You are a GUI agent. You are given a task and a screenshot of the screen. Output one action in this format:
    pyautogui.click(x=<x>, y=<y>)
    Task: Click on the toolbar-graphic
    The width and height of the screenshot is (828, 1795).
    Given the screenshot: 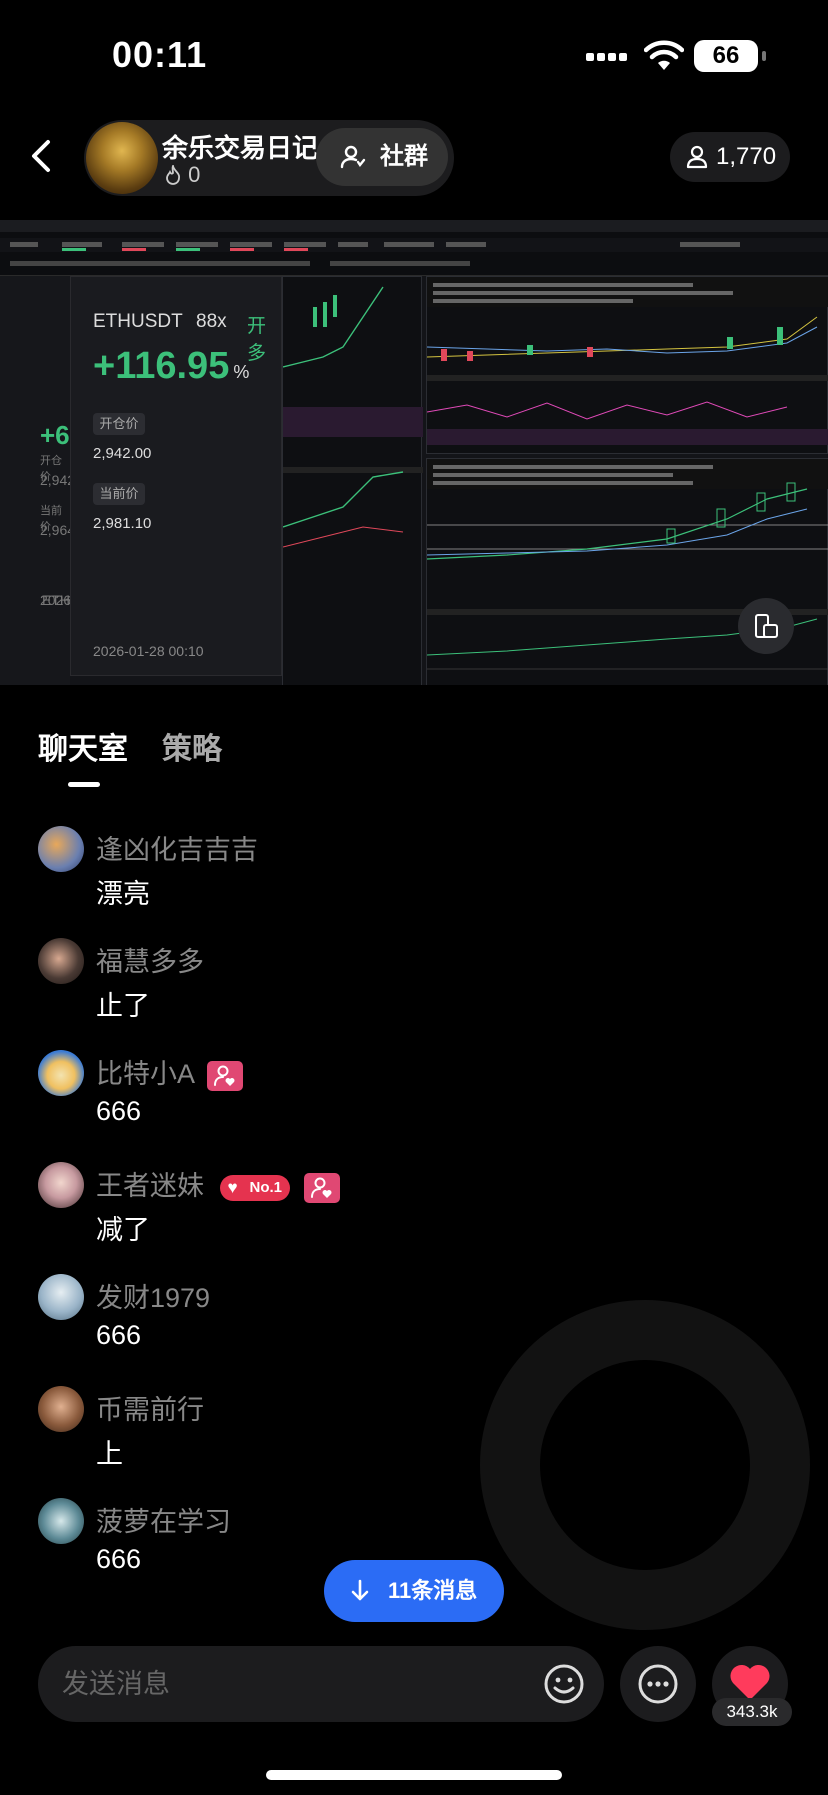 What is the action you would take?
    pyautogui.click(x=414, y=246)
    